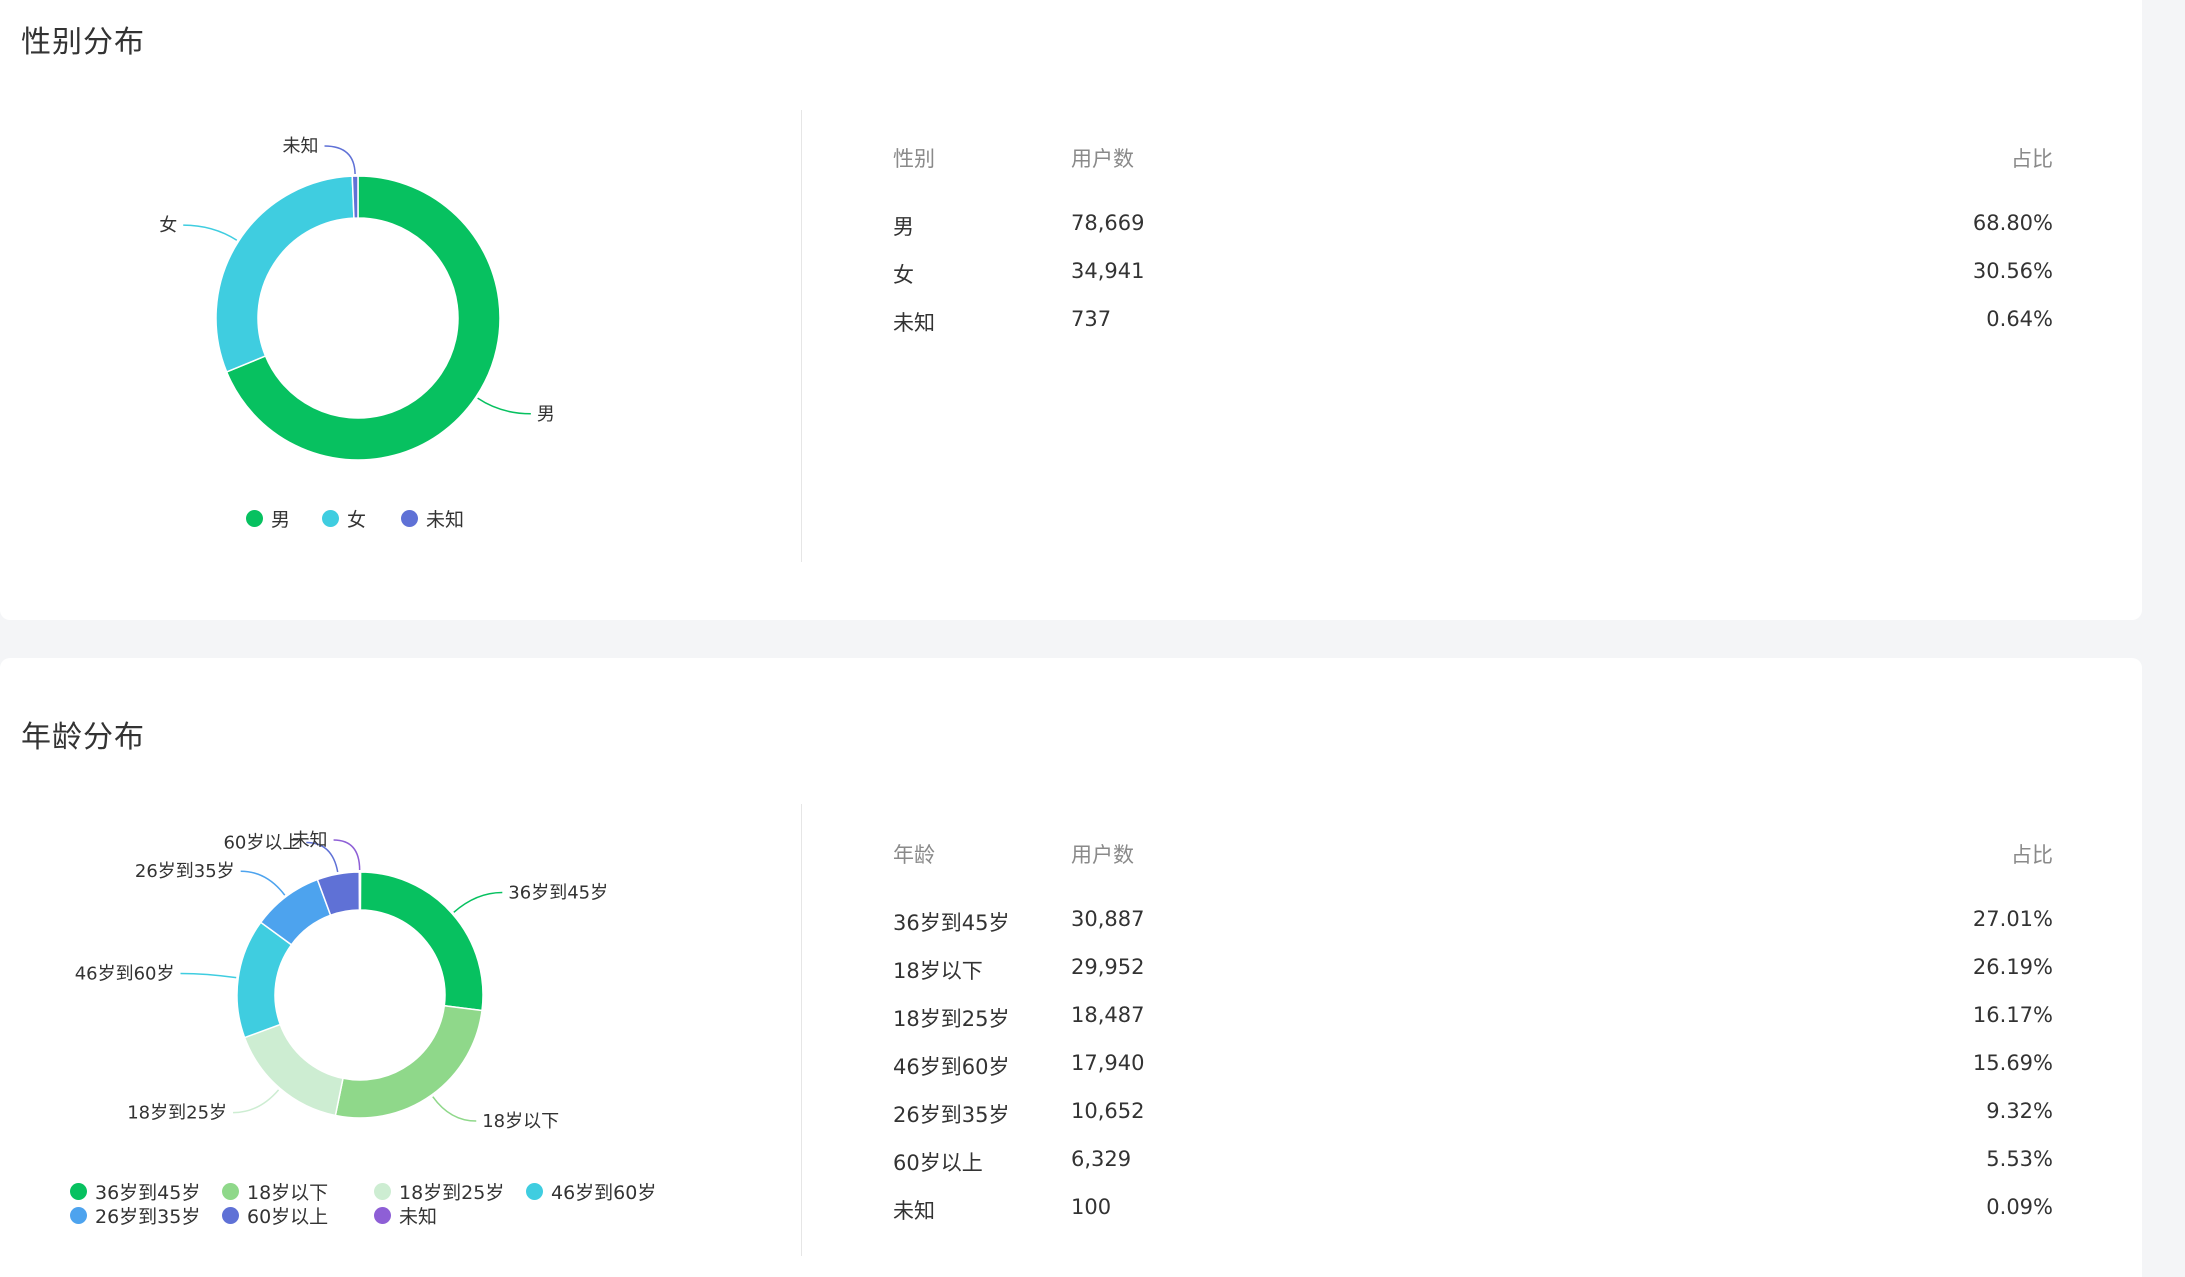  Describe the element at coordinates (903, 227) in the screenshot. I see `row-label: 男` at that location.